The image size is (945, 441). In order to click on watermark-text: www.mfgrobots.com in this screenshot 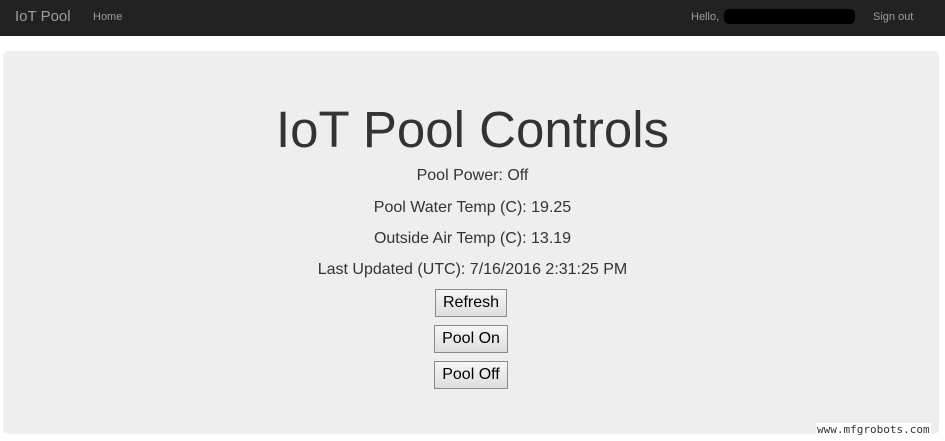, I will do `click(873, 430)`.